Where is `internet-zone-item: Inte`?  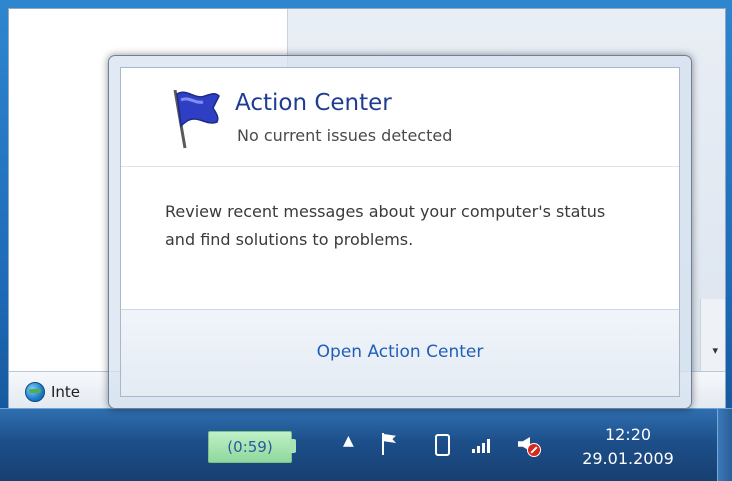 internet-zone-item: Inte is located at coordinates (52, 392).